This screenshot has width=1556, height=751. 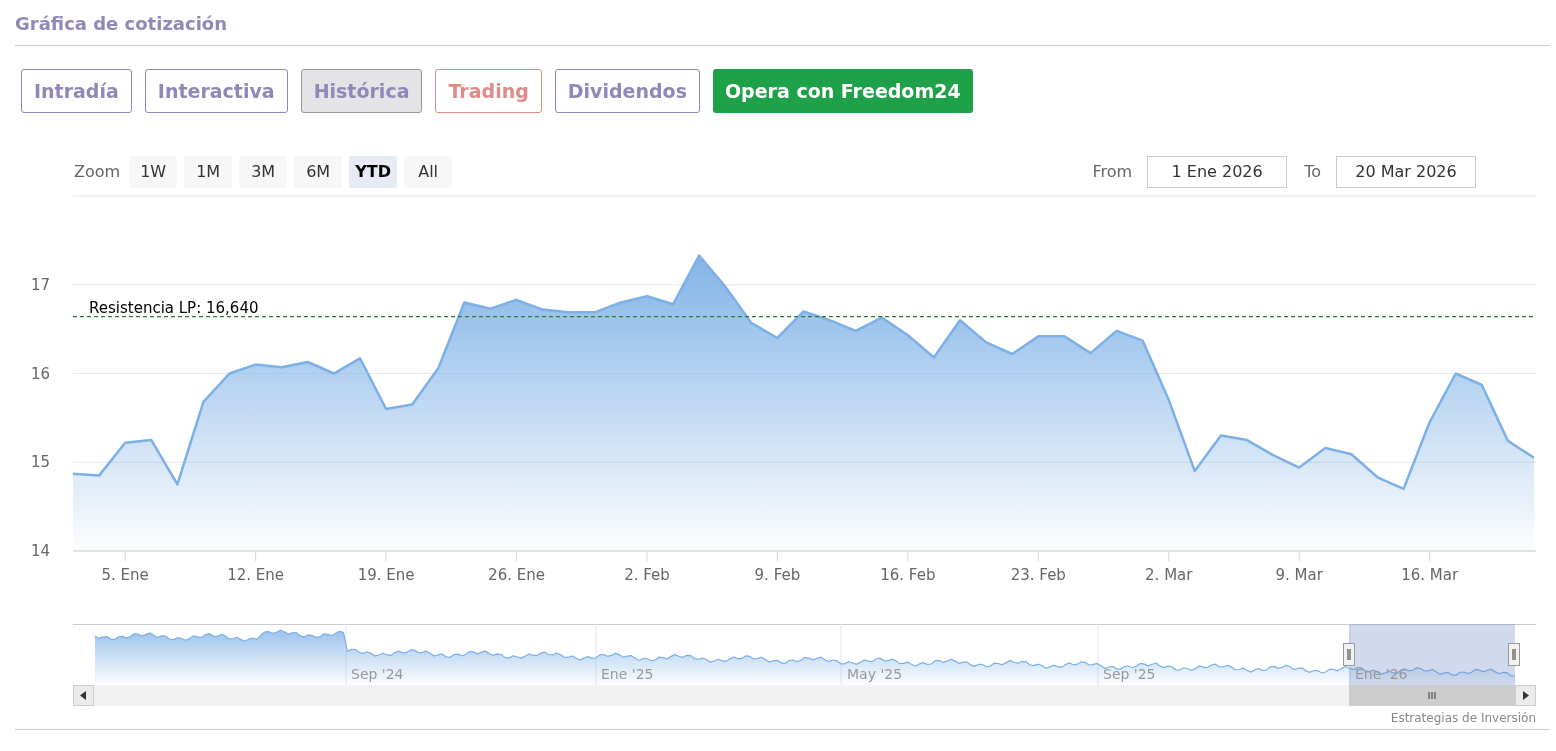 What do you see at coordinates (516, 575) in the screenshot?
I see `x-axis-label: 26. Ene` at bounding box center [516, 575].